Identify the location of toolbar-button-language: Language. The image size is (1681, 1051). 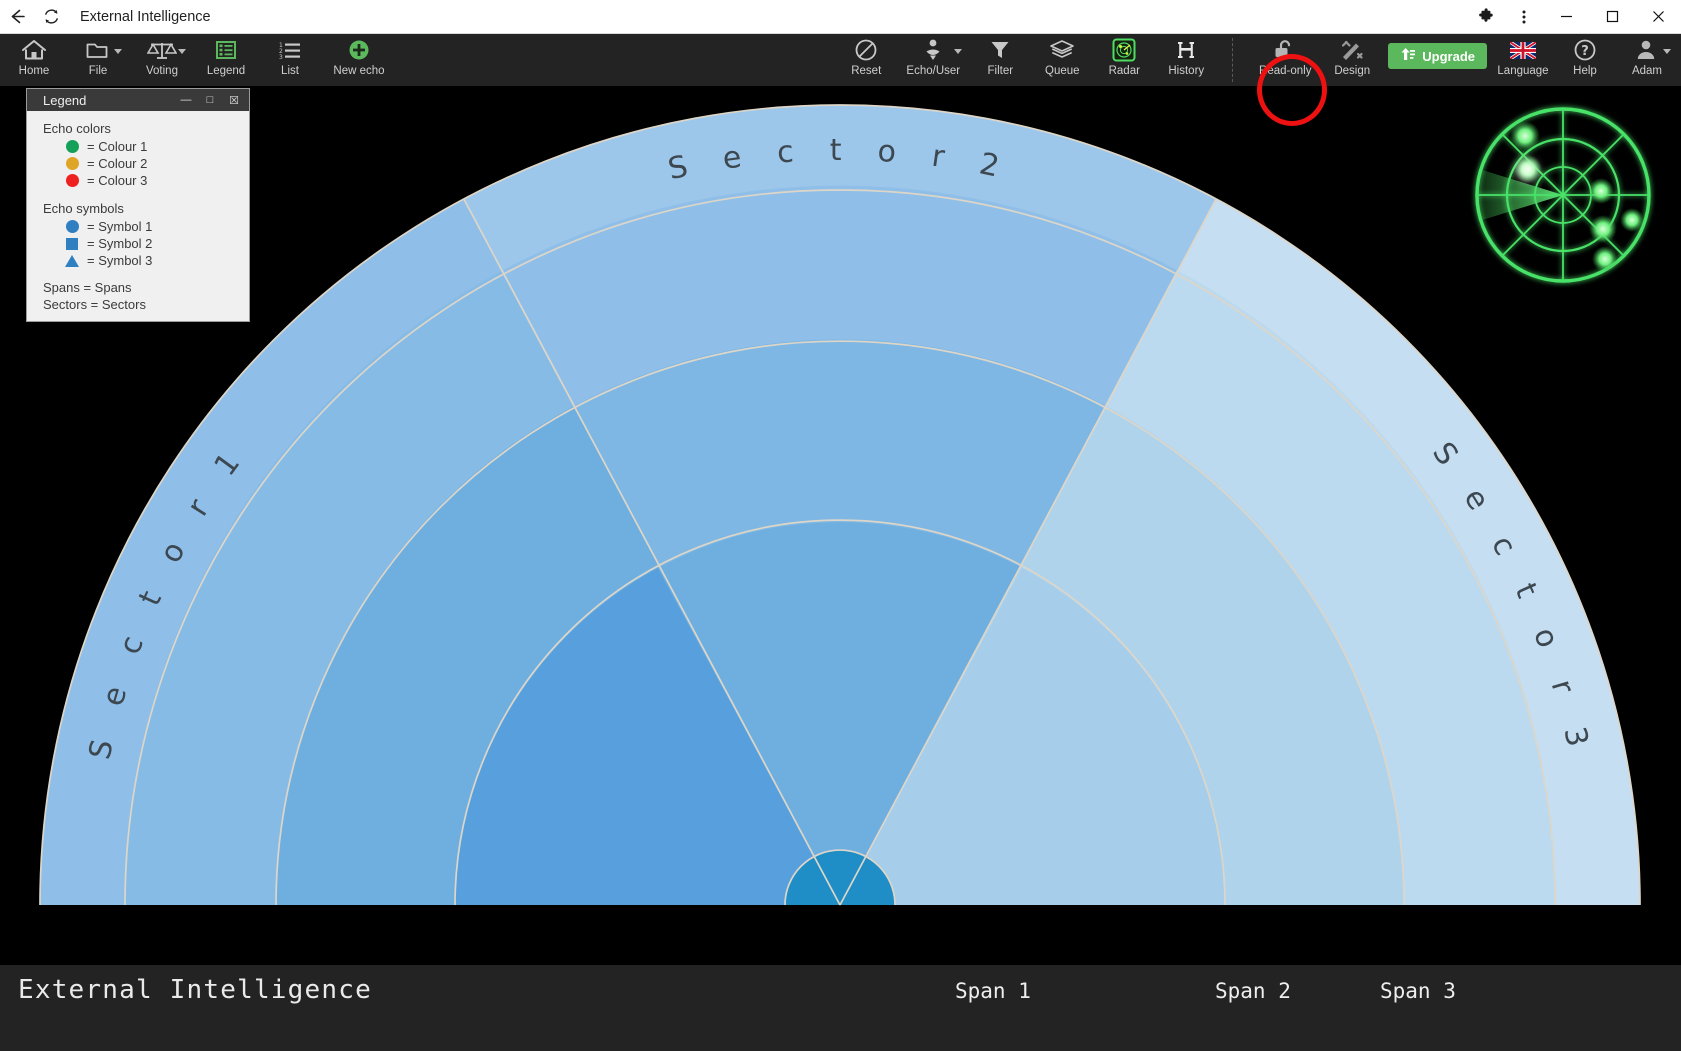
(1523, 55).